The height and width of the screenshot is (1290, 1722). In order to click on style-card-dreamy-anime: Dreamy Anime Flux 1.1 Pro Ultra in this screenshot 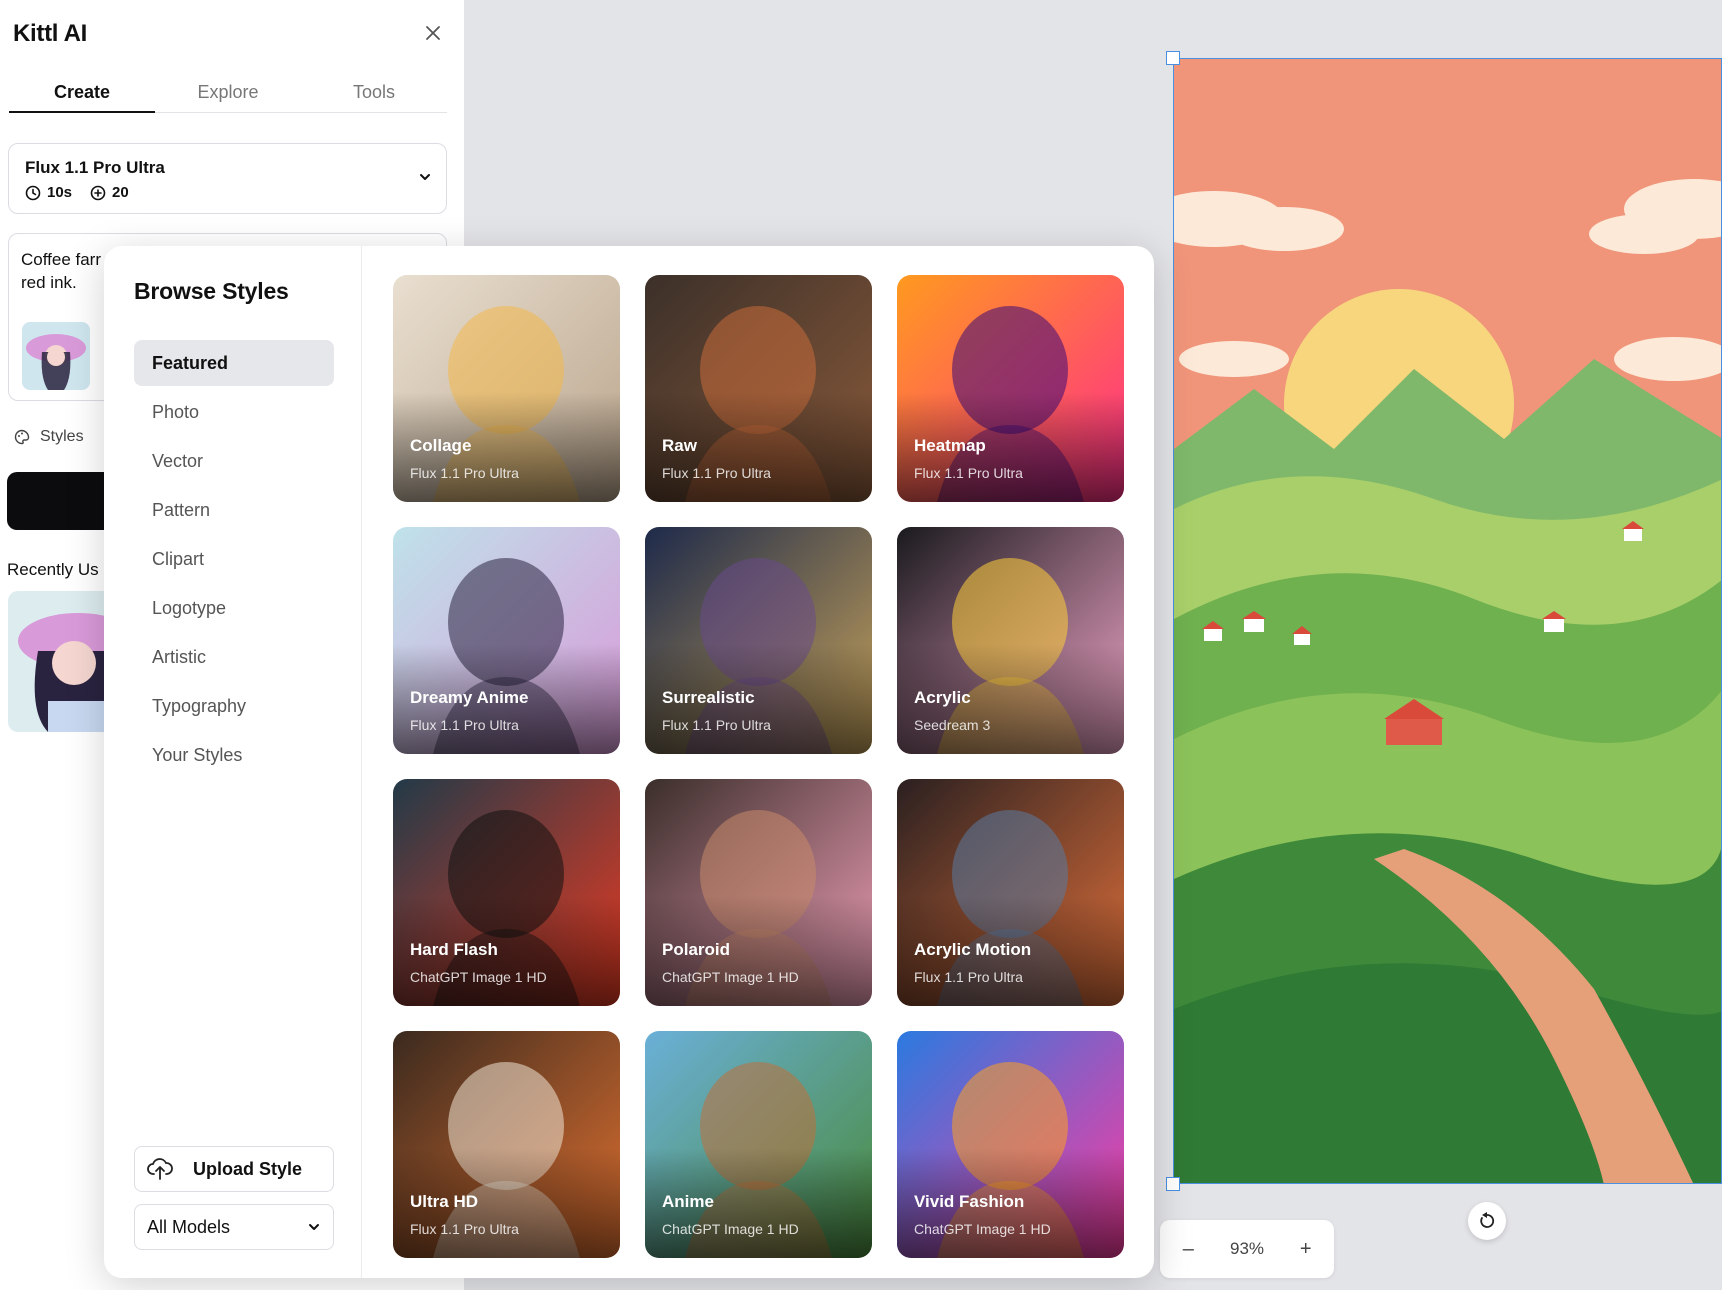, I will do `click(506, 640)`.